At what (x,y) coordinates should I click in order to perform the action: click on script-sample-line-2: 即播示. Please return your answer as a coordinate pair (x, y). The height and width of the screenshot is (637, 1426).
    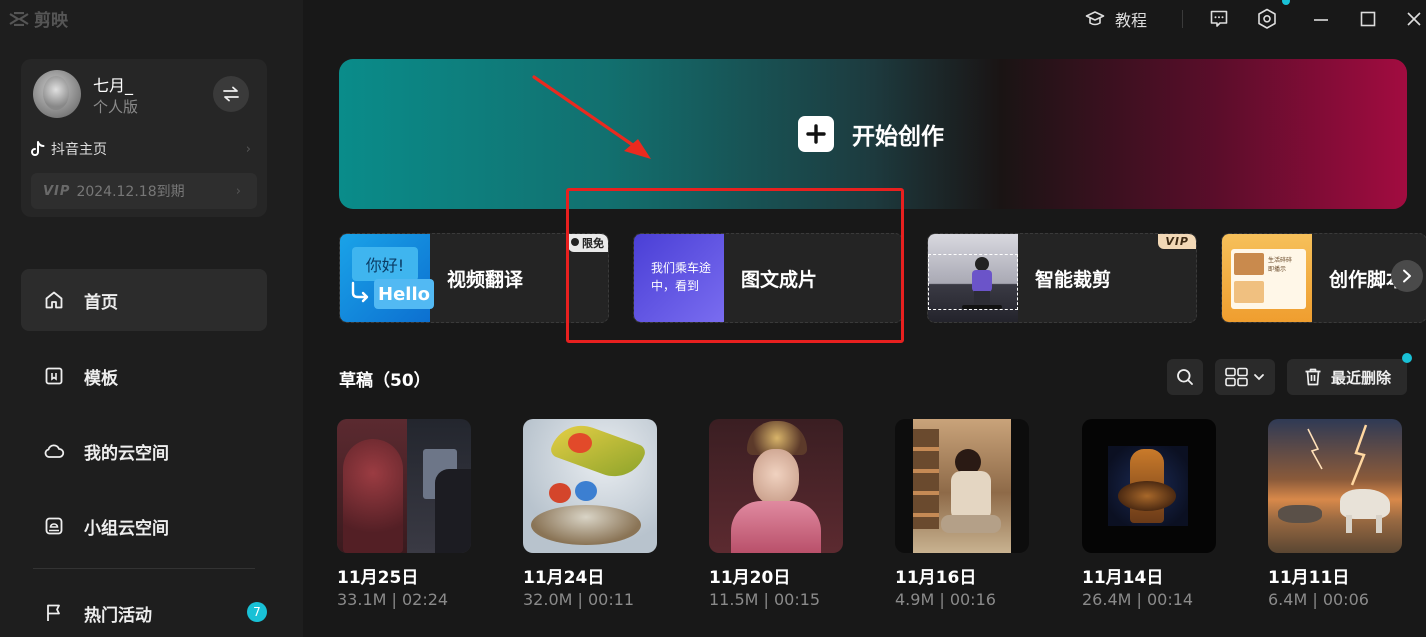
    Looking at the image, I should click on (1277, 269).